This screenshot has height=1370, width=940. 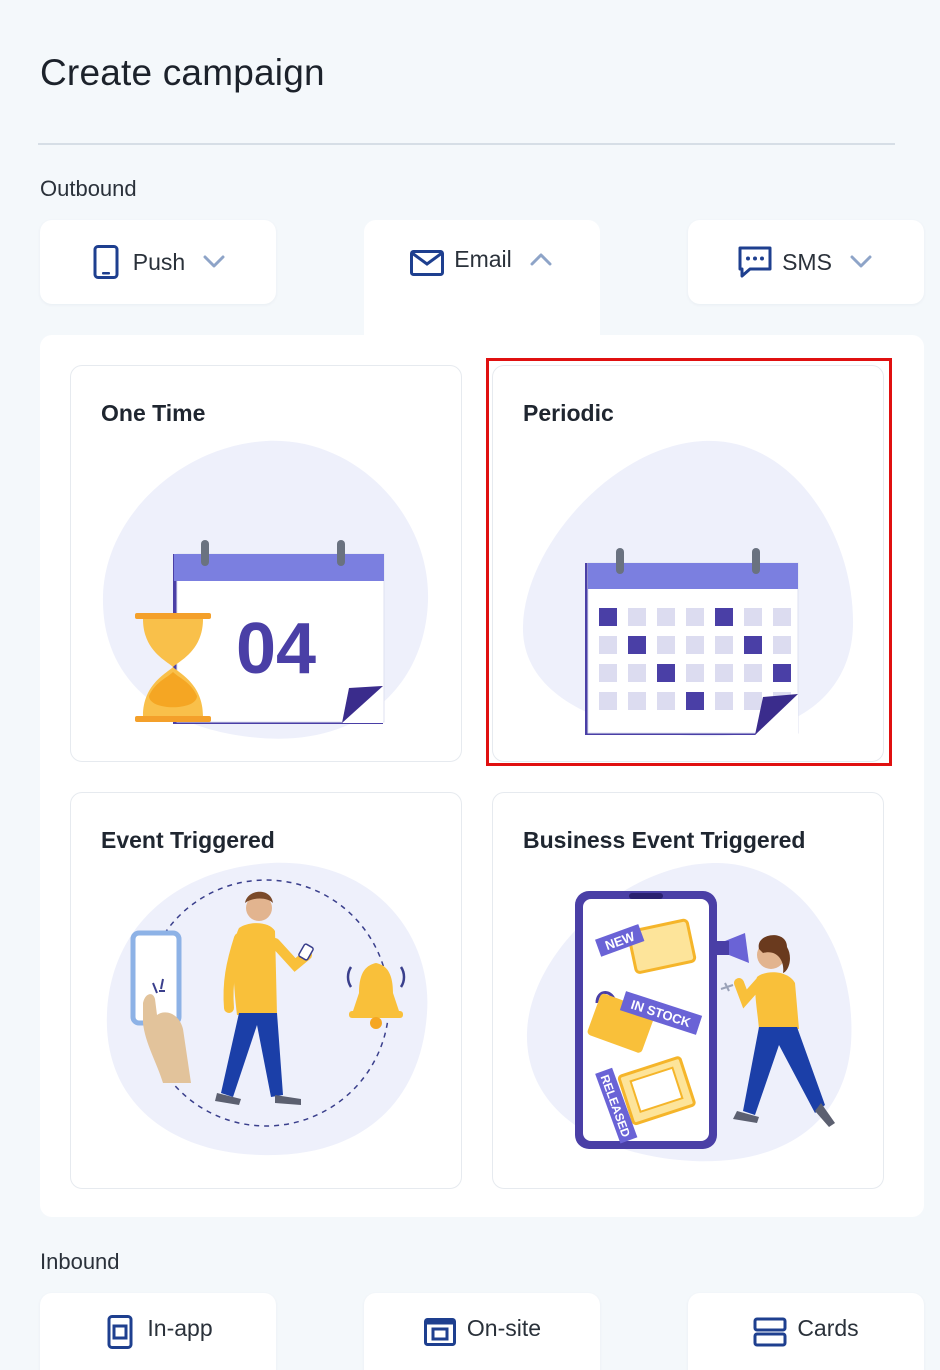 What do you see at coordinates (483, 259) in the screenshot?
I see `tab-email-label: Email` at bounding box center [483, 259].